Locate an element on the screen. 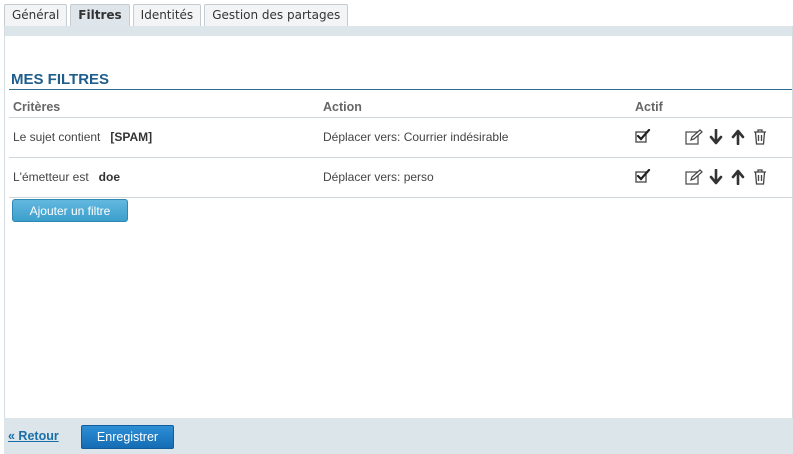 This screenshot has width=793, height=454. criteria-value: doe is located at coordinates (109, 177).